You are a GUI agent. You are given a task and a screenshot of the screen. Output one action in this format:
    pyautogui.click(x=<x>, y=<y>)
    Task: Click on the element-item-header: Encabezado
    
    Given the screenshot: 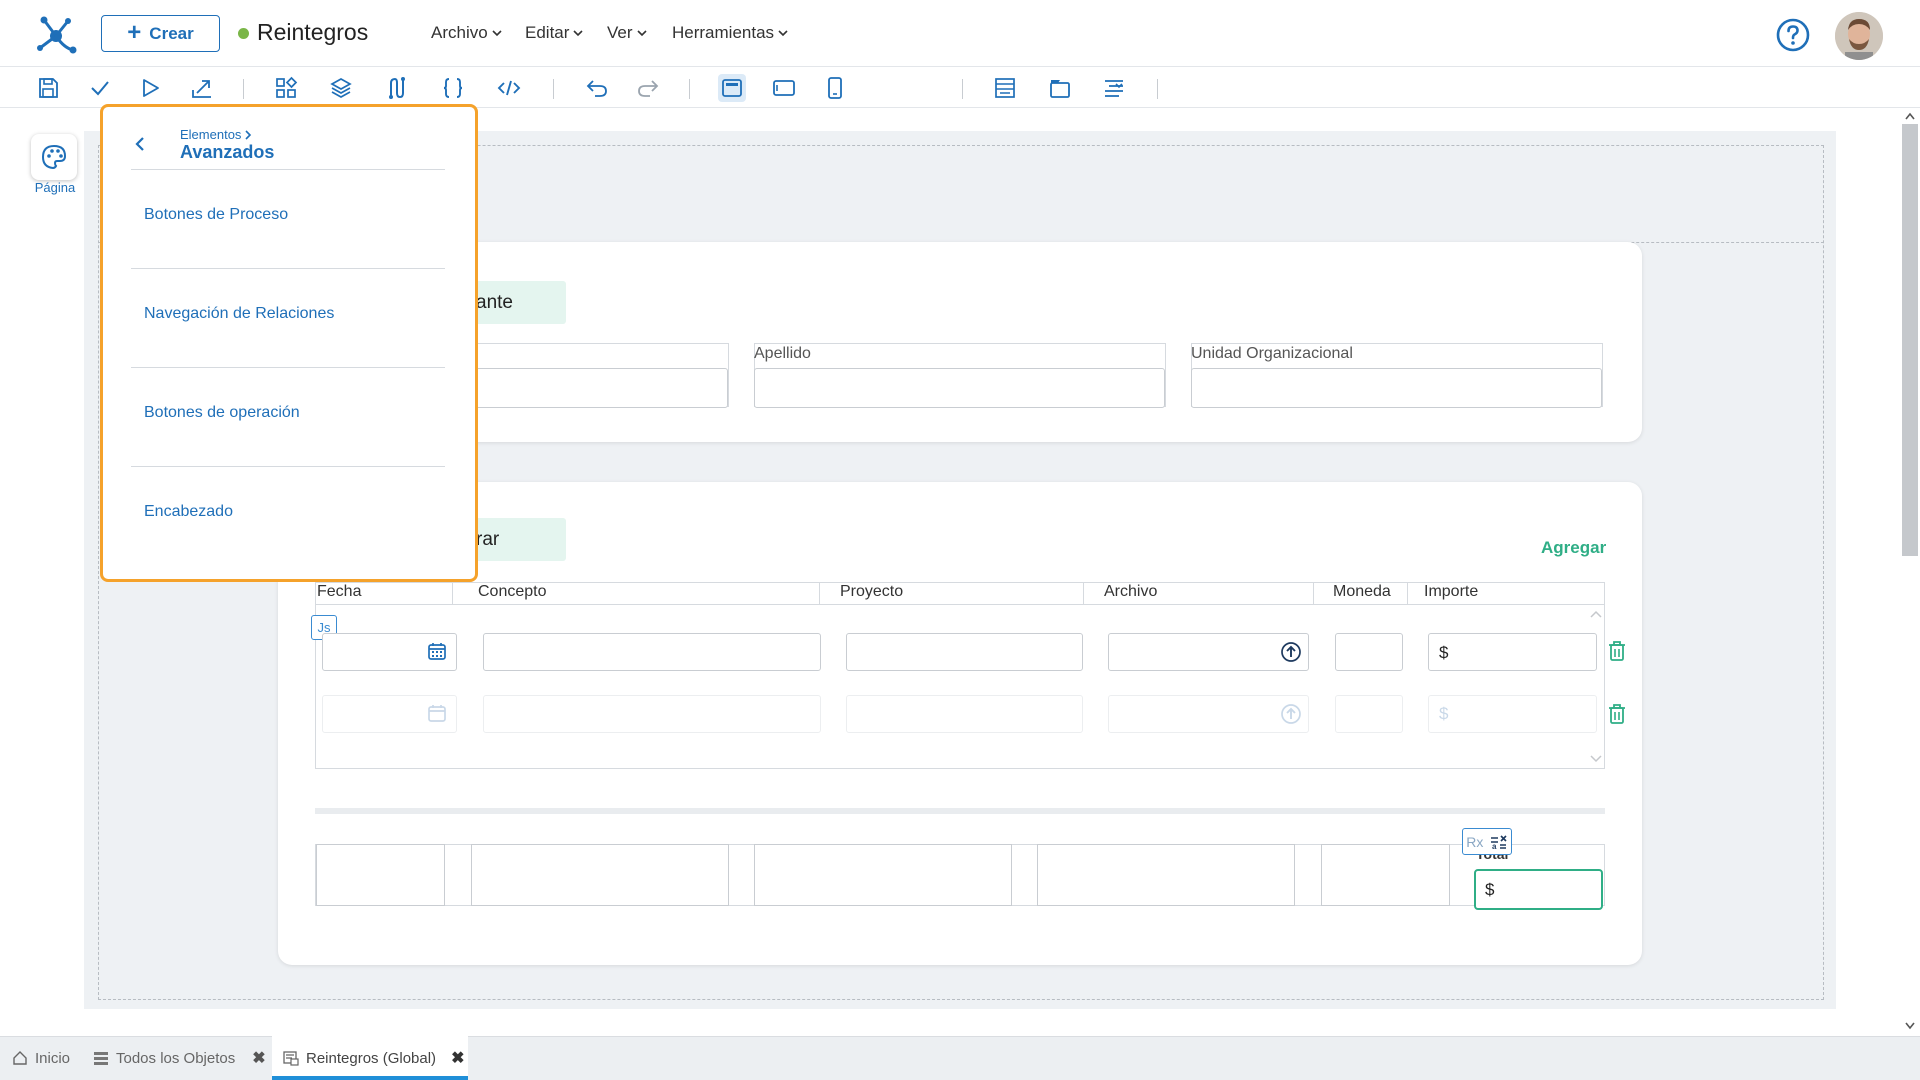 What is the action you would take?
    pyautogui.click(x=288, y=516)
    